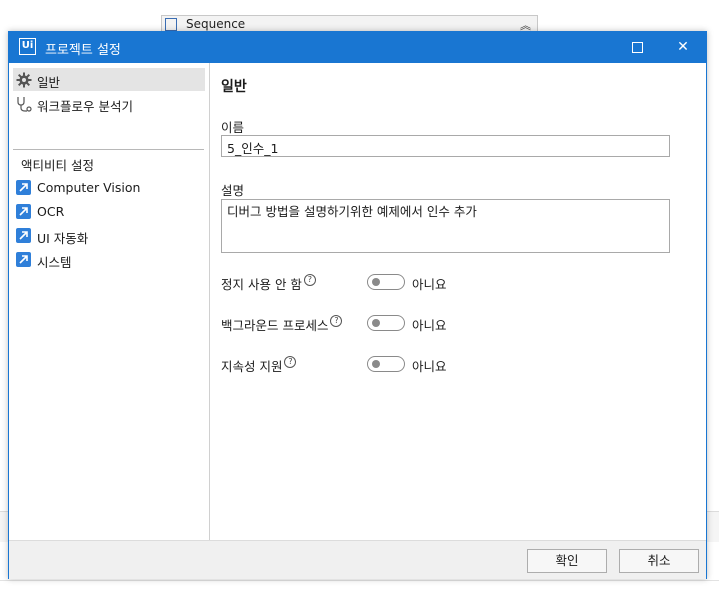  I want to click on maximize-button, so click(637, 47).